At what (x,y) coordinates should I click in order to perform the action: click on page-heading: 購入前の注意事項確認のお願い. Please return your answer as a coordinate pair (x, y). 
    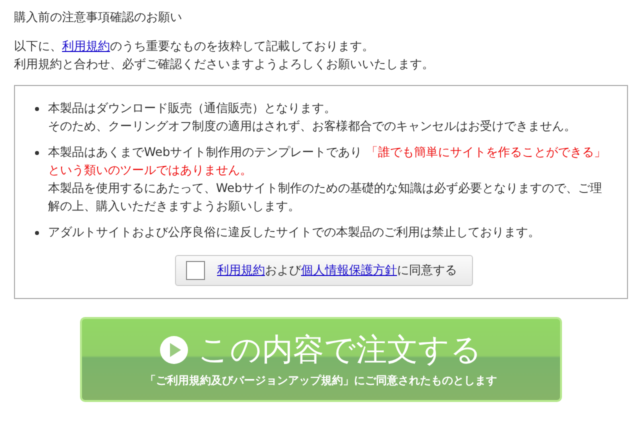
    Looking at the image, I should click on (98, 17).